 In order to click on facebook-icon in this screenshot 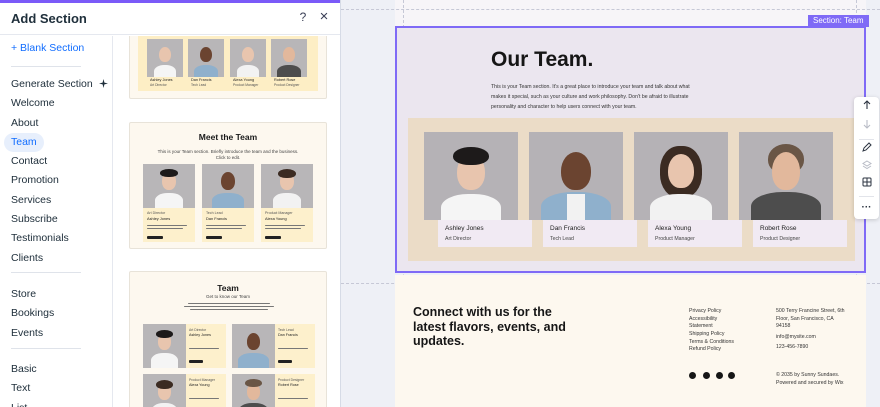, I will do `click(692, 375)`.